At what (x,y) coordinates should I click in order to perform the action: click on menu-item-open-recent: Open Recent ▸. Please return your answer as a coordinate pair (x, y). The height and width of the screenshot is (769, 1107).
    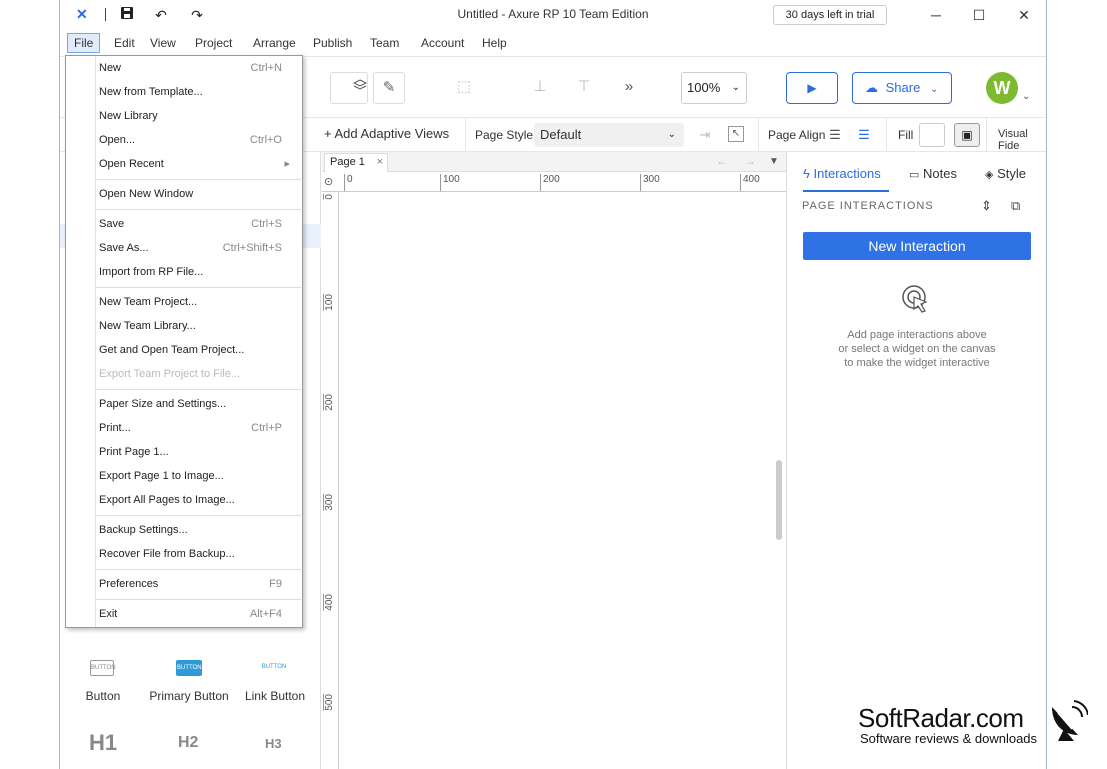
    Looking at the image, I should click on (184, 164).